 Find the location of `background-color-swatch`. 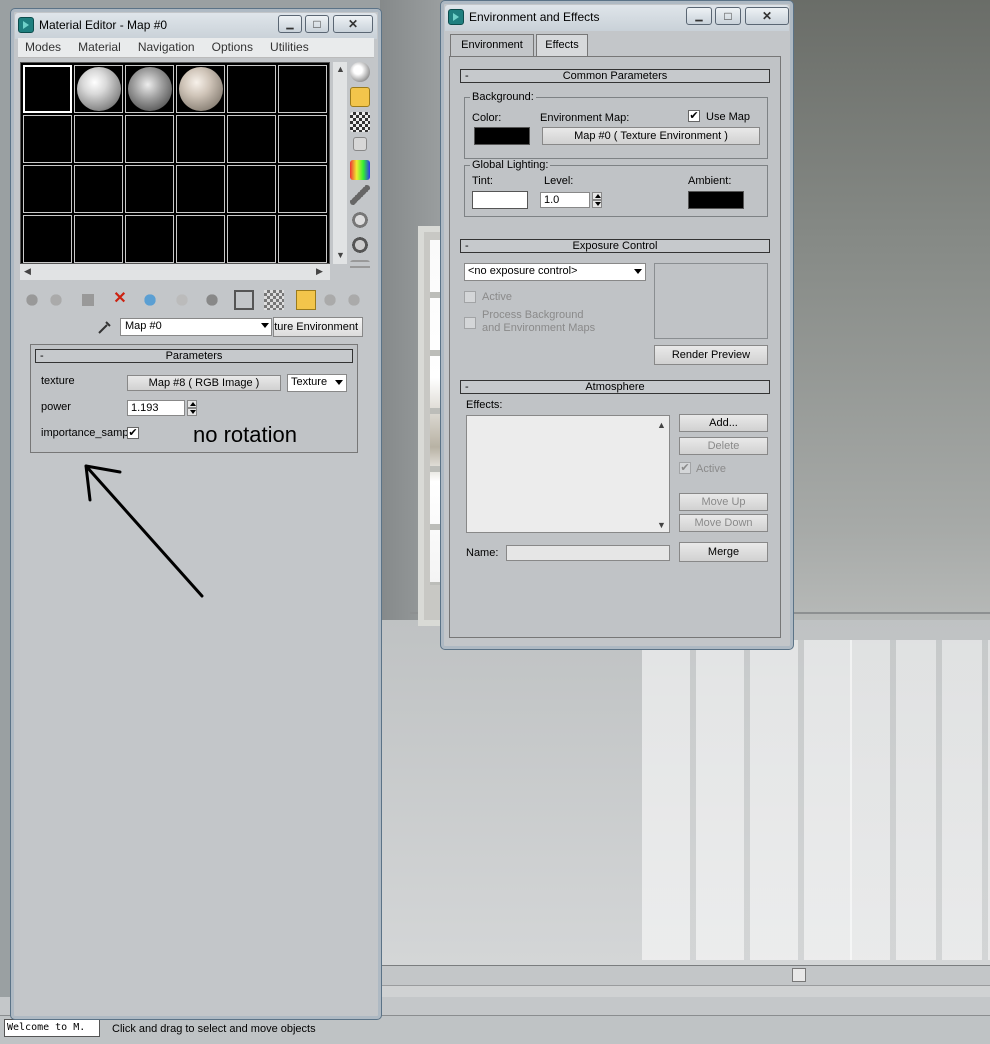

background-color-swatch is located at coordinates (502, 136).